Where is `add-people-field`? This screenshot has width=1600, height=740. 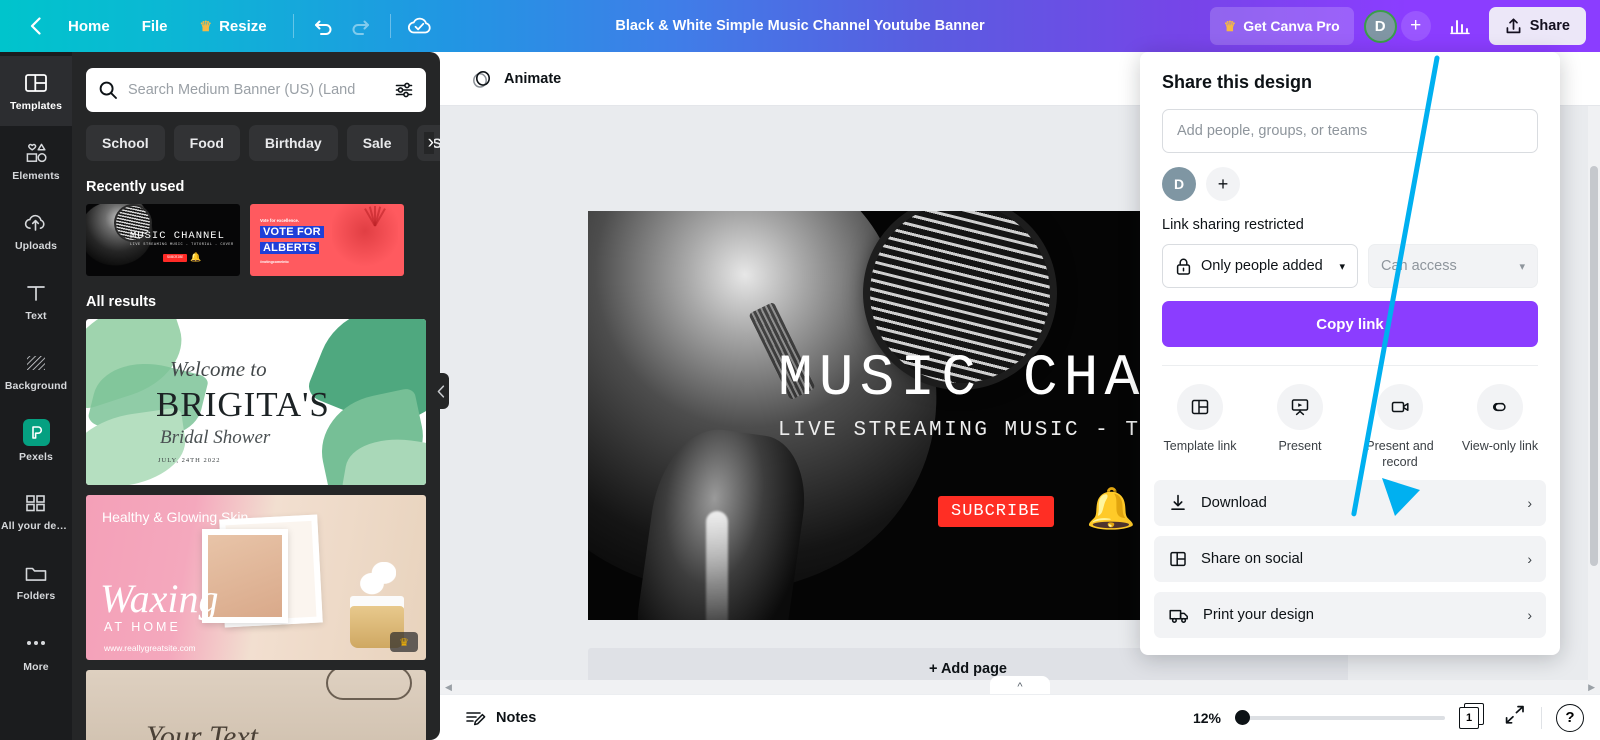 add-people-field is located at coordinates (1350, 131).